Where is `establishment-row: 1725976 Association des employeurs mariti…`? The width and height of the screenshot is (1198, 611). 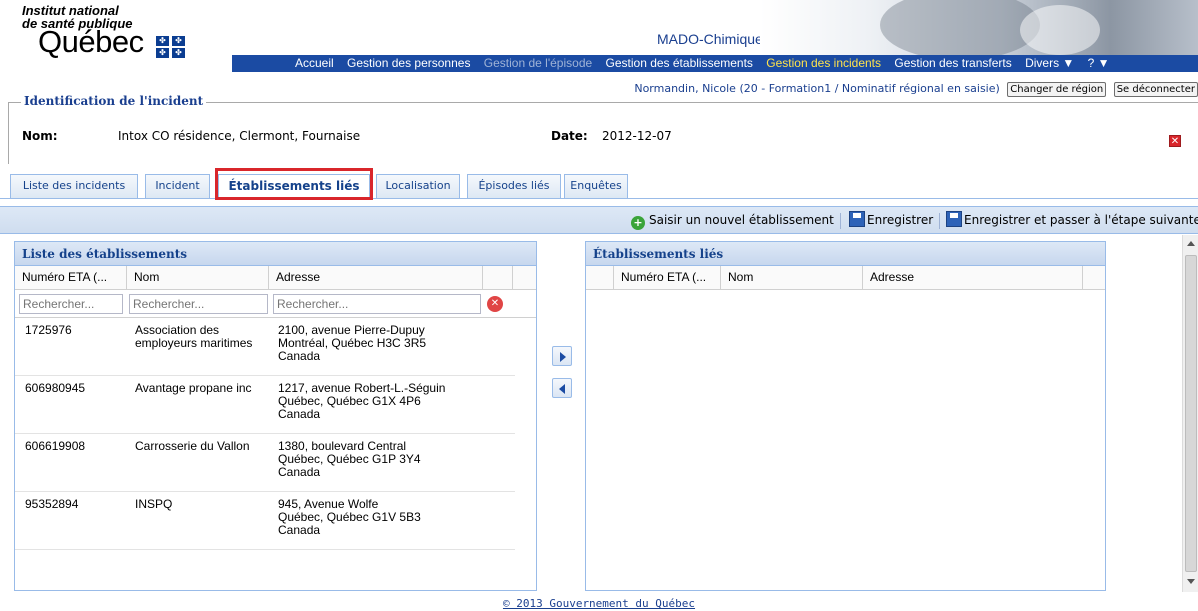 establishment-row: 1725976 Association des employeurs mariti… is located at coordinates (265, 347).